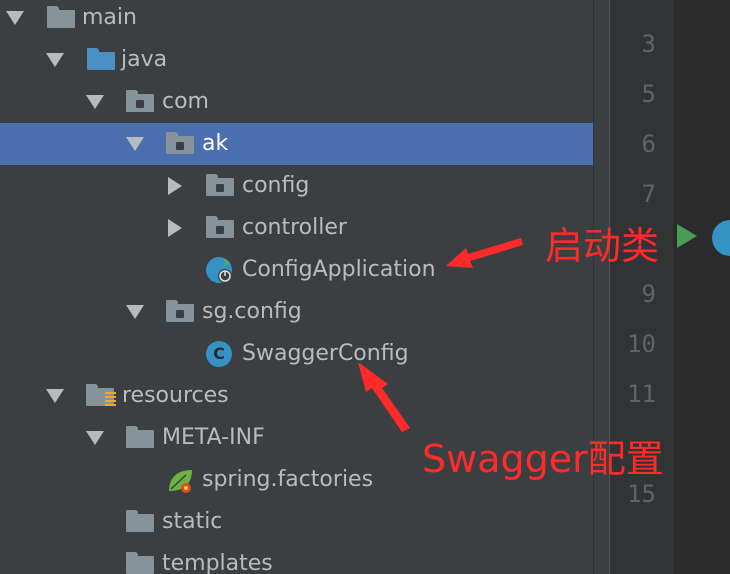  Describe the element at coordinates (296, 144) in the screenshot. I see `tree-item-ak: ak` at that location.